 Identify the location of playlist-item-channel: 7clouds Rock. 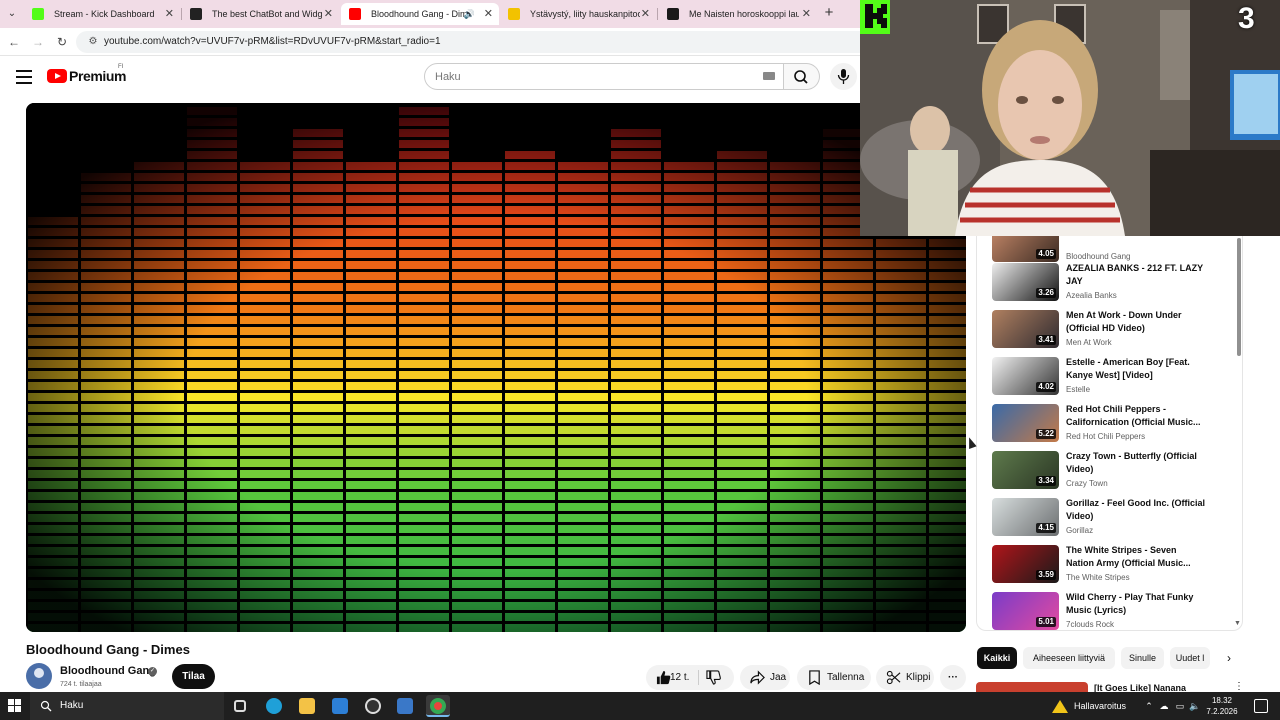
(1090, 624).